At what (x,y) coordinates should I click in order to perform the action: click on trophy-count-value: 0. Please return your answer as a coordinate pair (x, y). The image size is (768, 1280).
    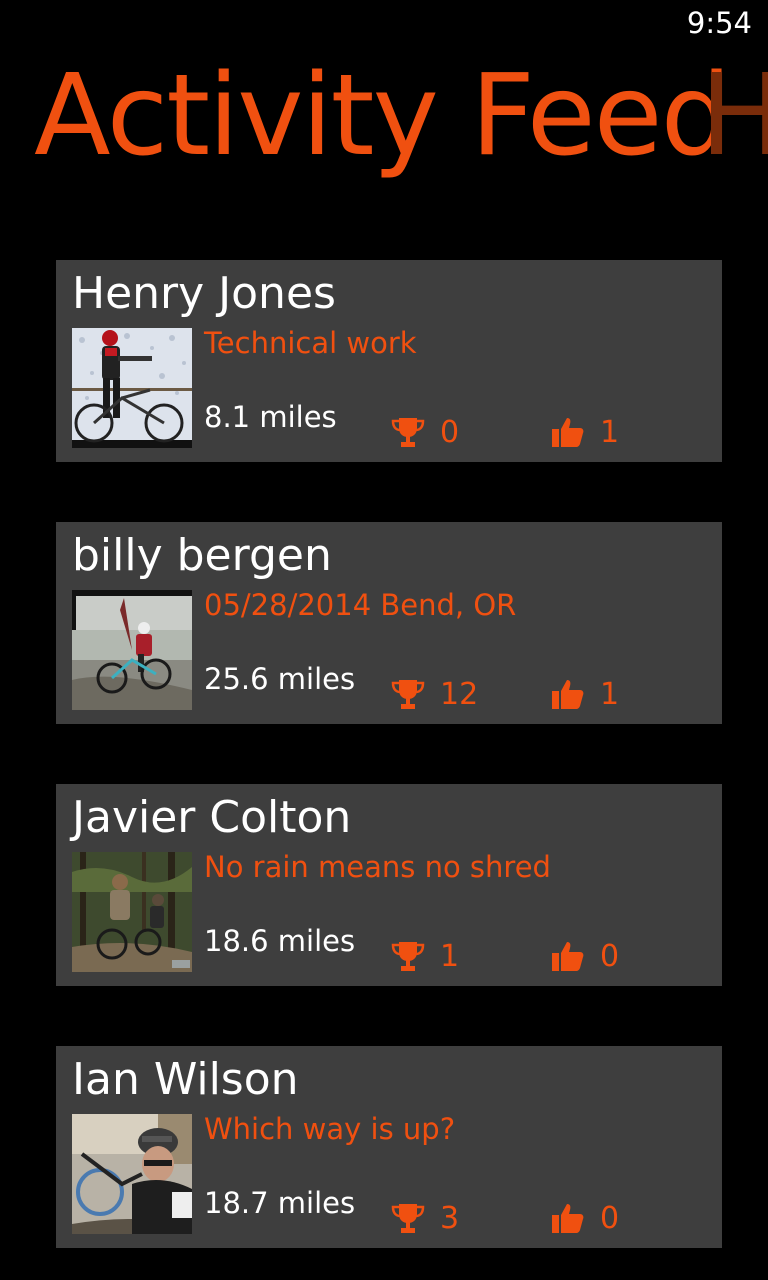
    Looking at the image, I should click on (450, 432).